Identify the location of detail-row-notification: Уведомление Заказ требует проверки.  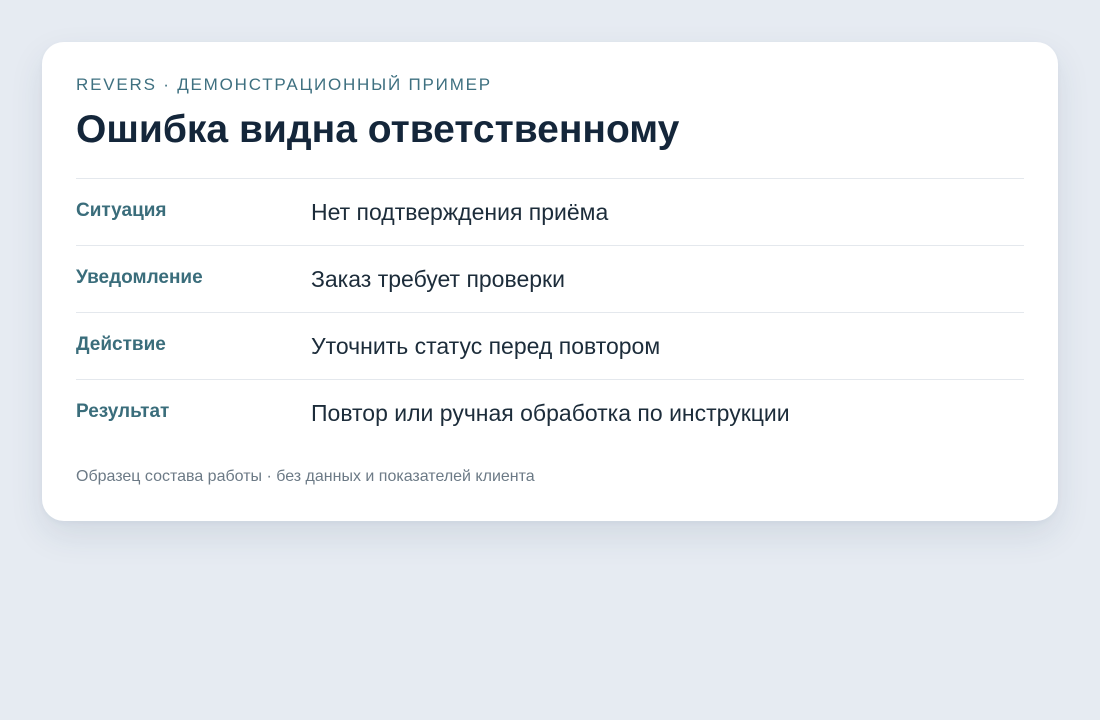
(550, 278).